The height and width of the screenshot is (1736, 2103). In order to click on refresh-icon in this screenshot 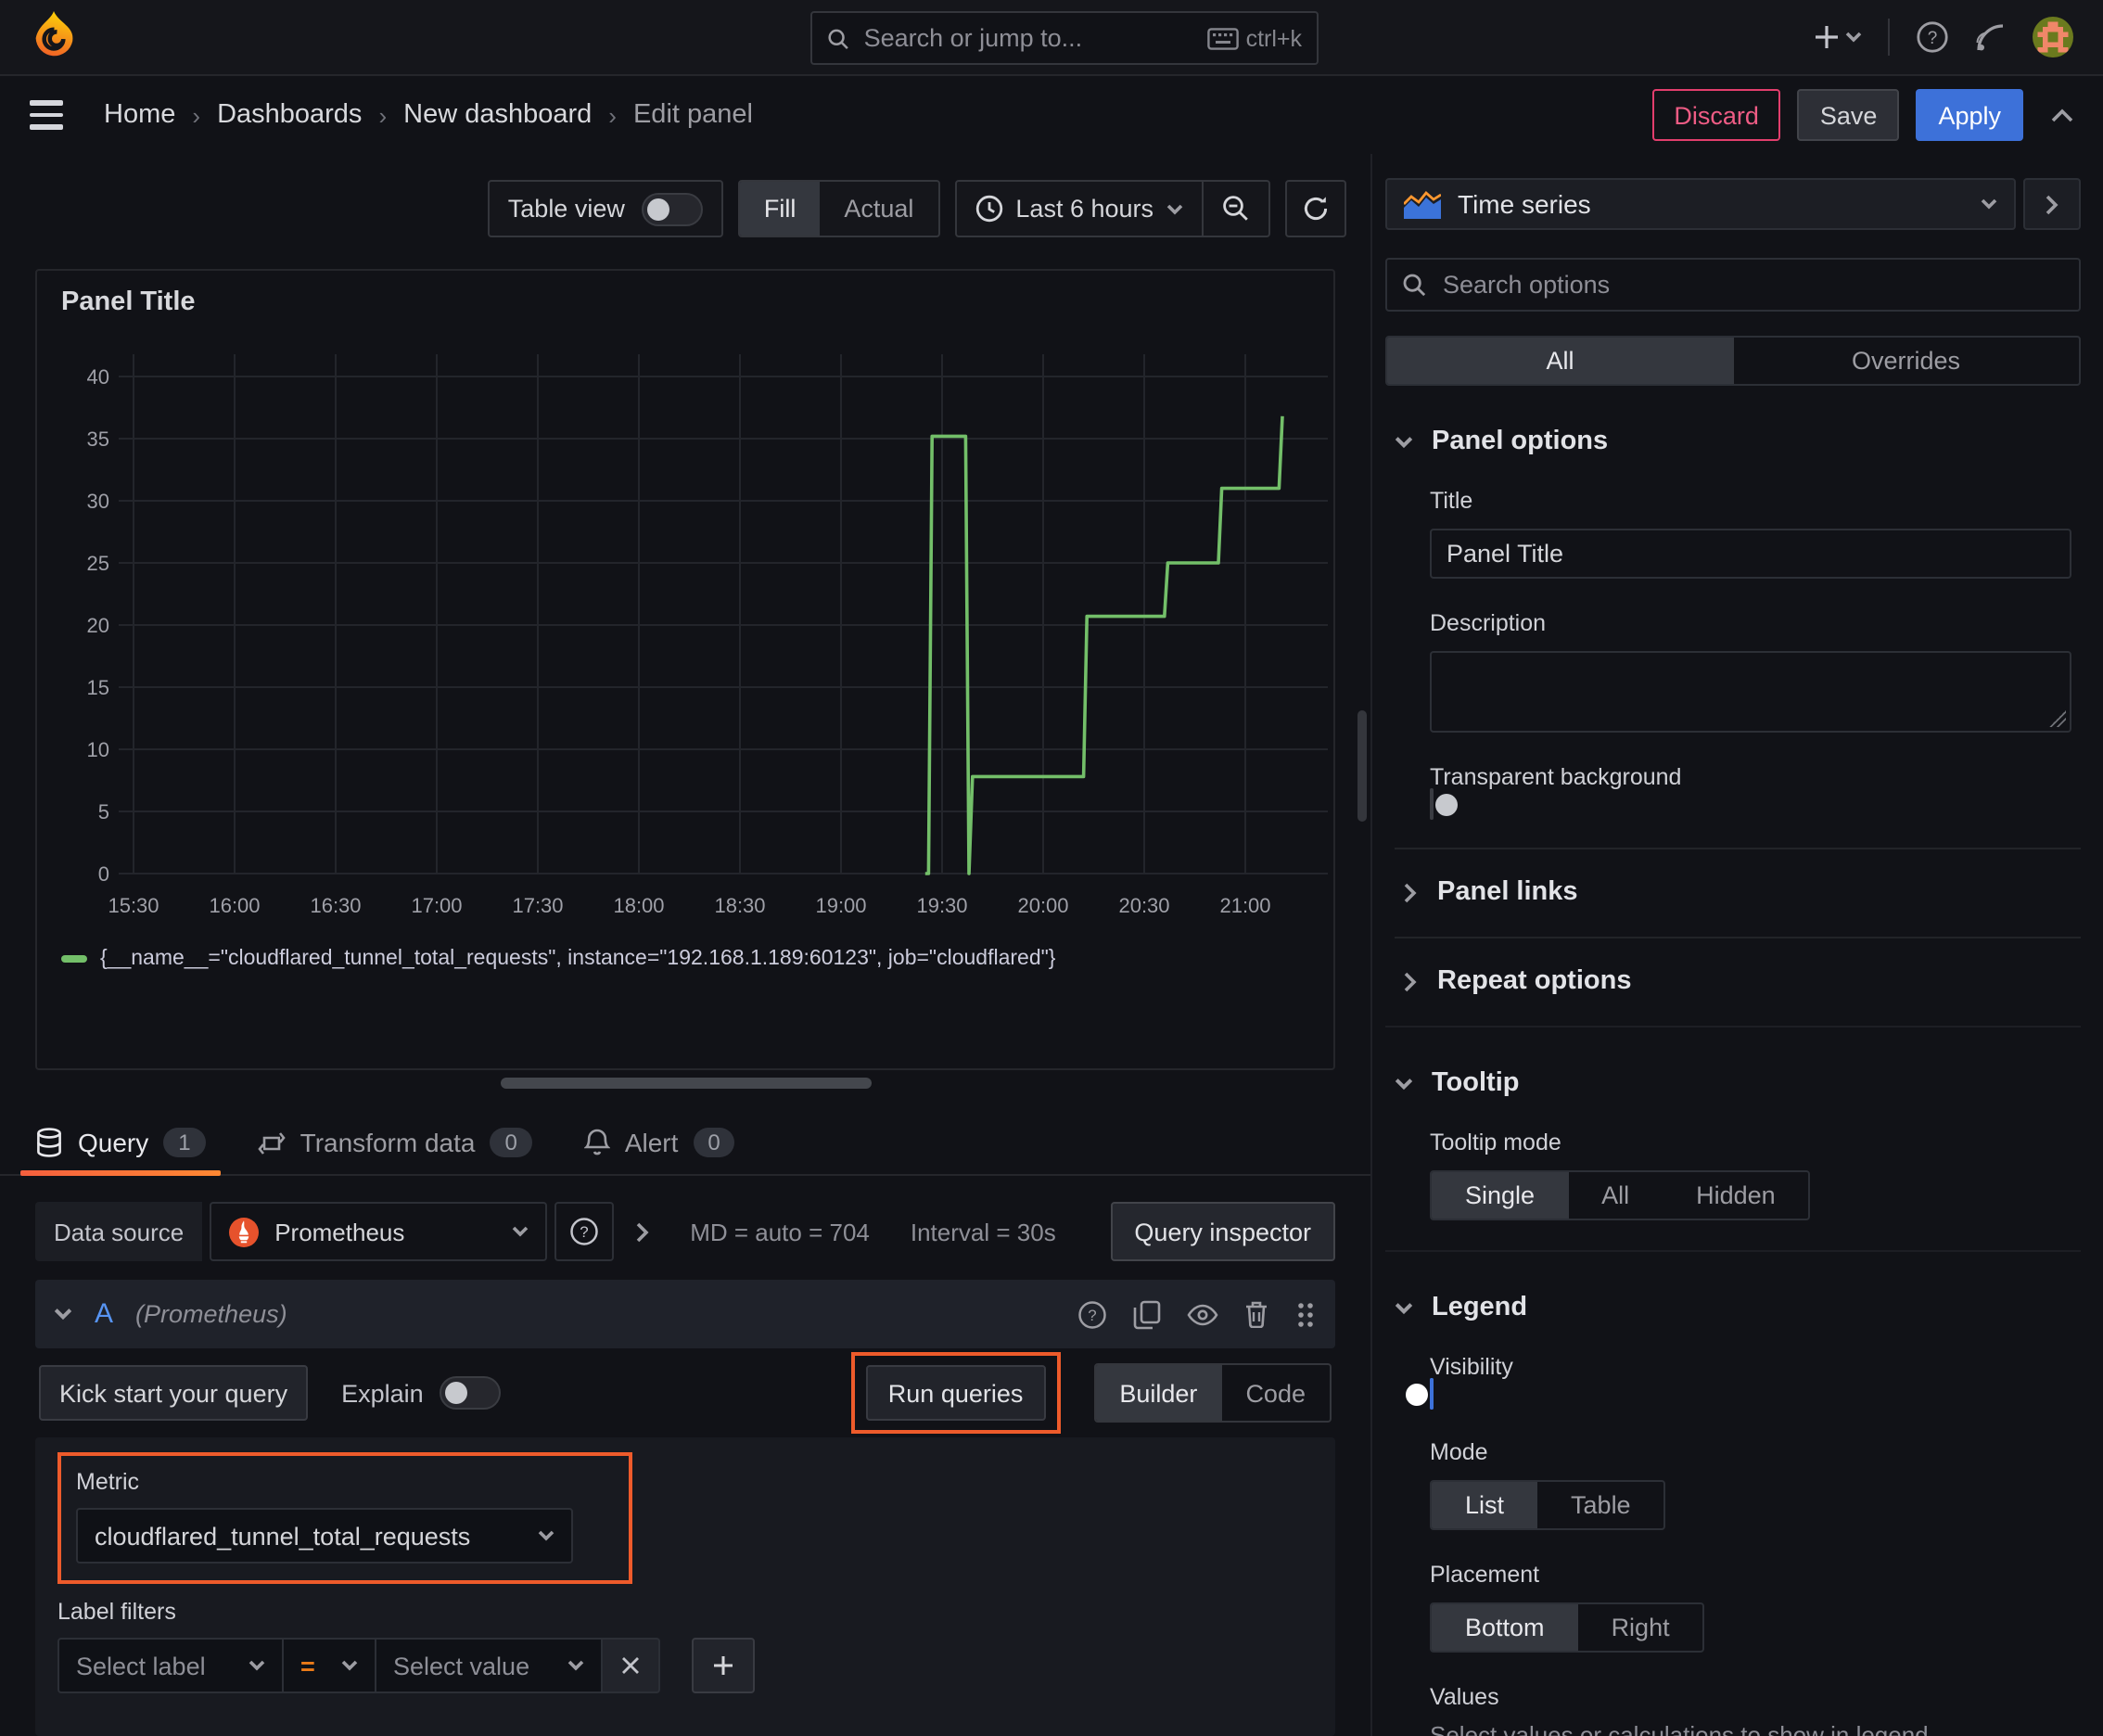, I will do `click(1316, 209)`.